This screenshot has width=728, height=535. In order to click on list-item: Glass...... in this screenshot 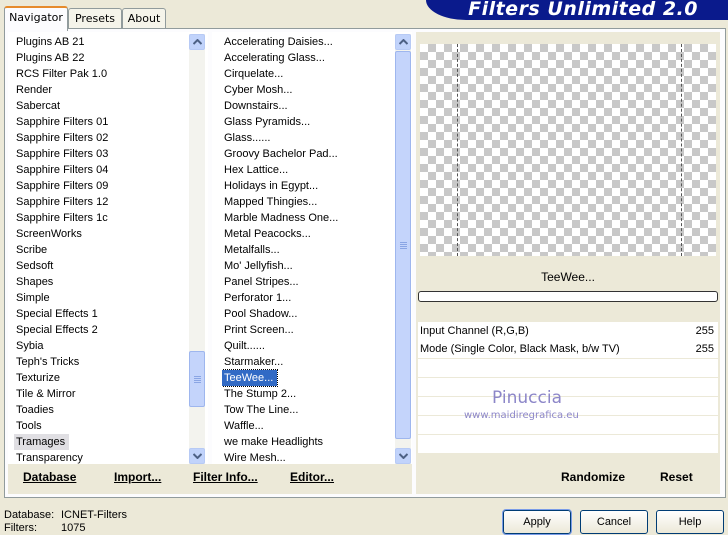, I will do `click(246, 138)`.